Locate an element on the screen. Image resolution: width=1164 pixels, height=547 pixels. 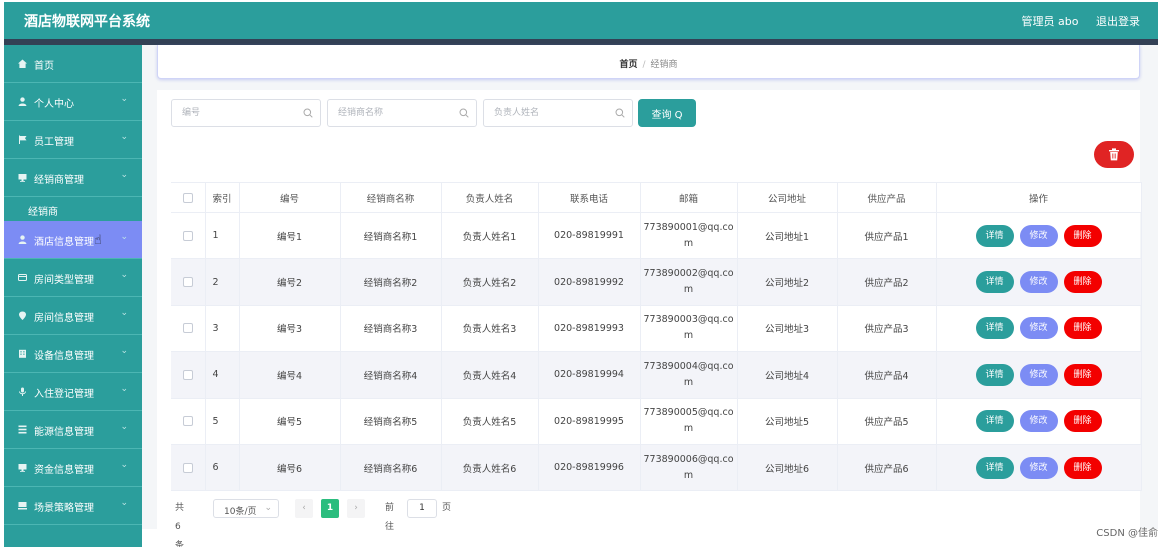
cell-email: 773890002@qq.com is located at coordinates (689, 282).